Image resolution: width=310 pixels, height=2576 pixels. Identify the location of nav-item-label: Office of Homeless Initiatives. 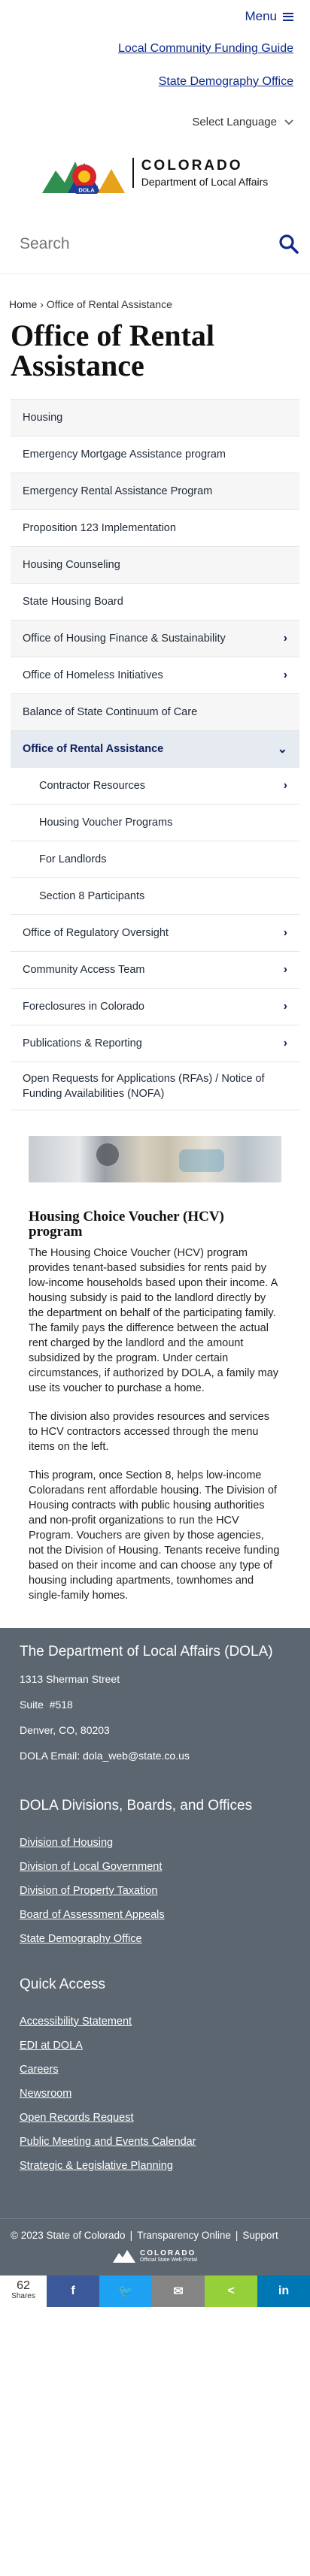
(93, 675).